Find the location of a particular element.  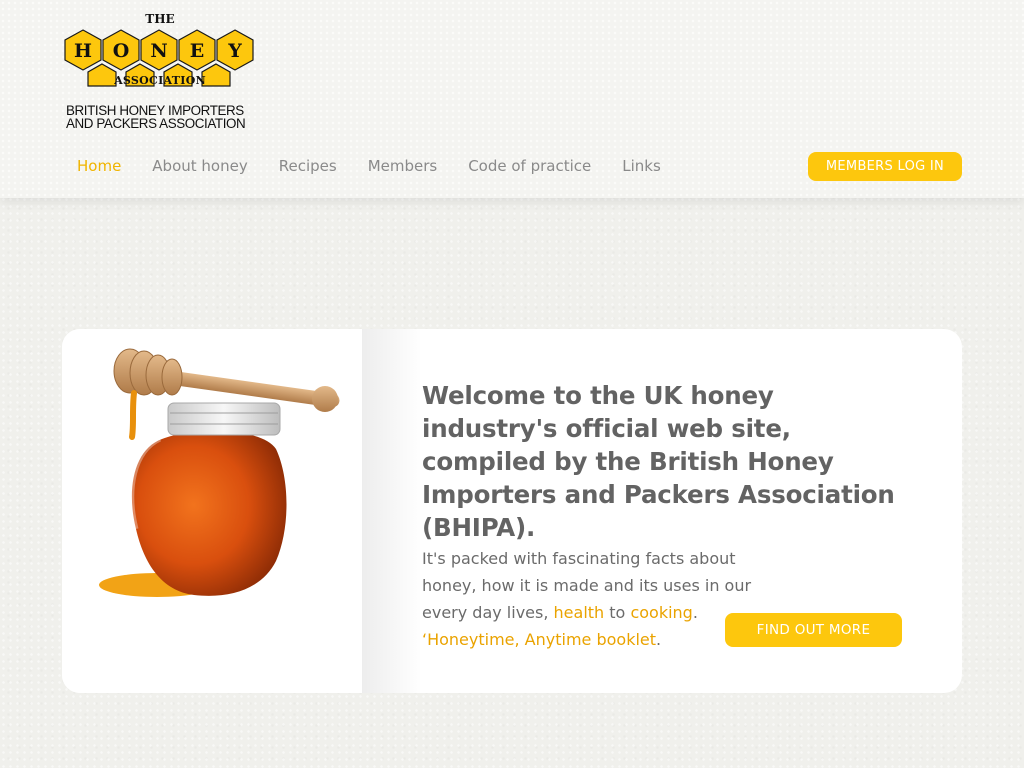

nav-item-home: Home is located at coordinates (99, 167).